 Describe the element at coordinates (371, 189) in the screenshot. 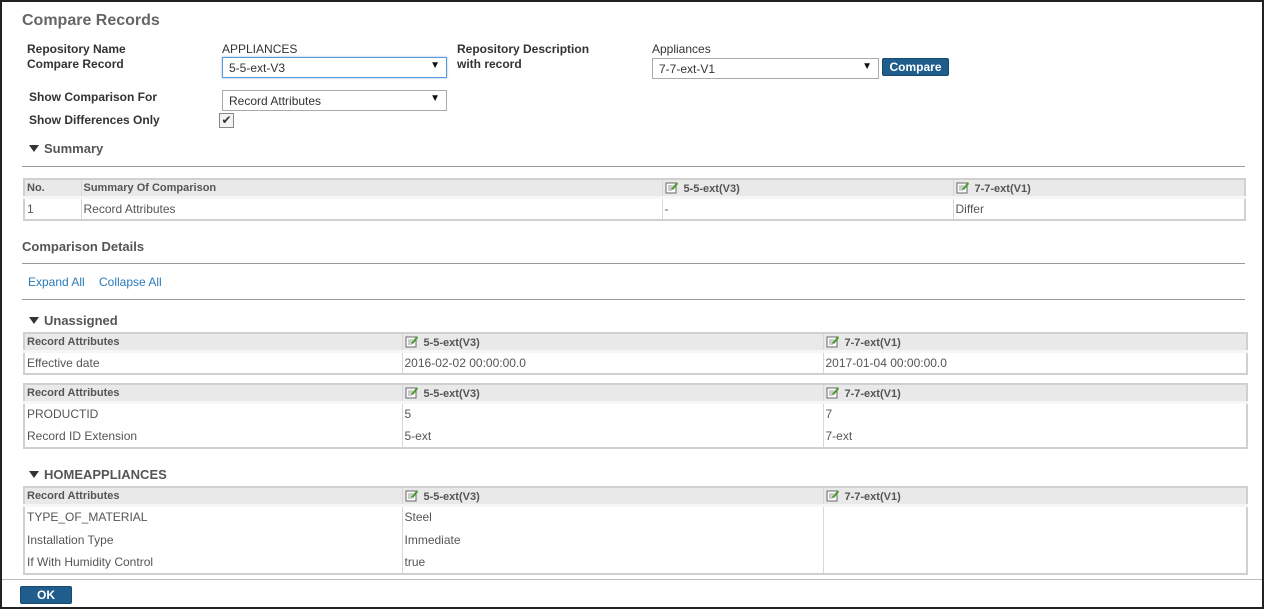

I see `column-header: Summary Of Comparison` at that location.